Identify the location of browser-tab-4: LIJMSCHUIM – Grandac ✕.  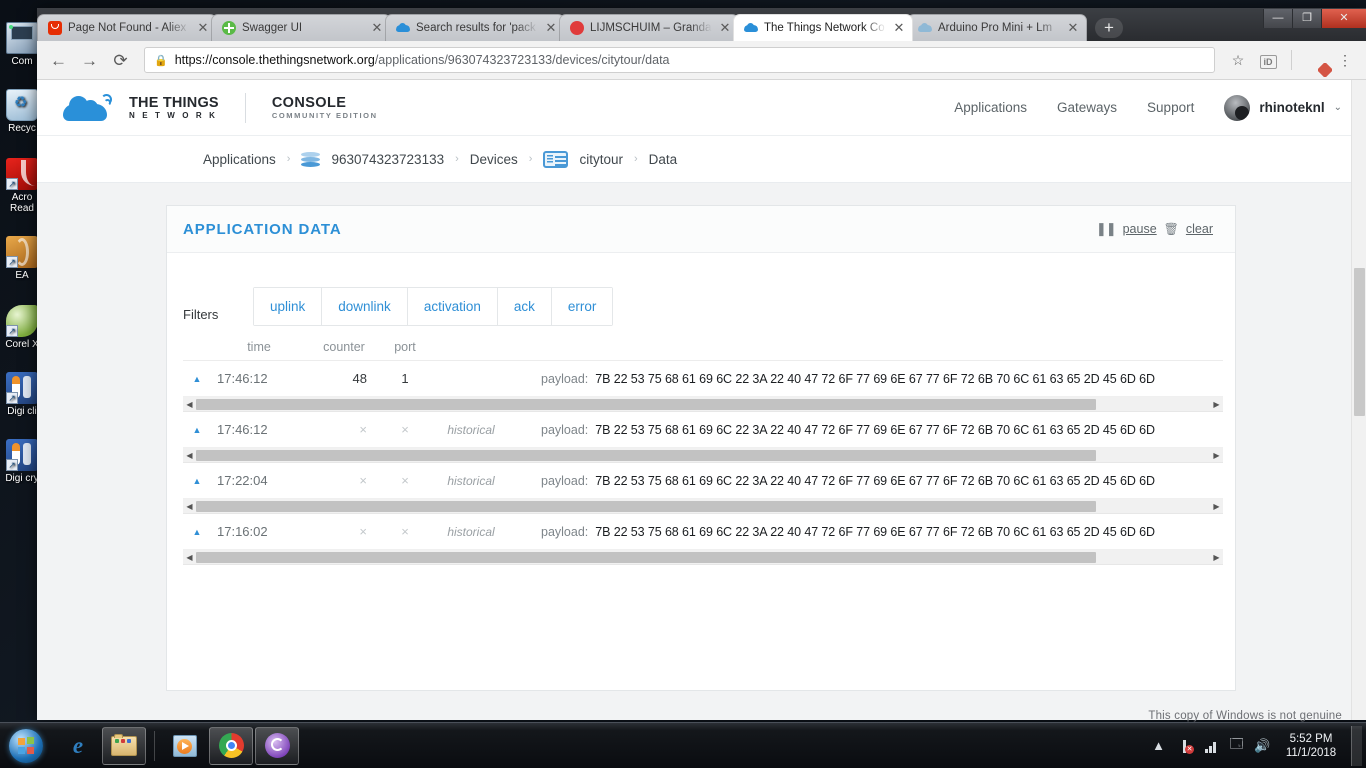
(649, 27).